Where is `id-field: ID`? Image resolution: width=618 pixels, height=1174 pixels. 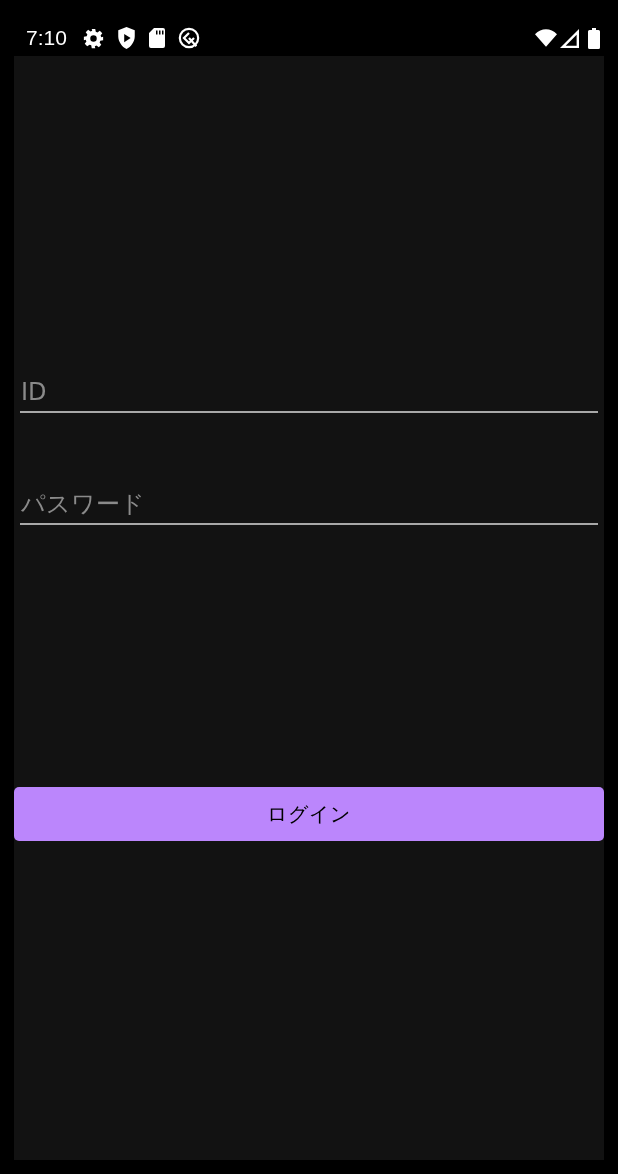 id-field: ID is located at coordinates (309, 389).